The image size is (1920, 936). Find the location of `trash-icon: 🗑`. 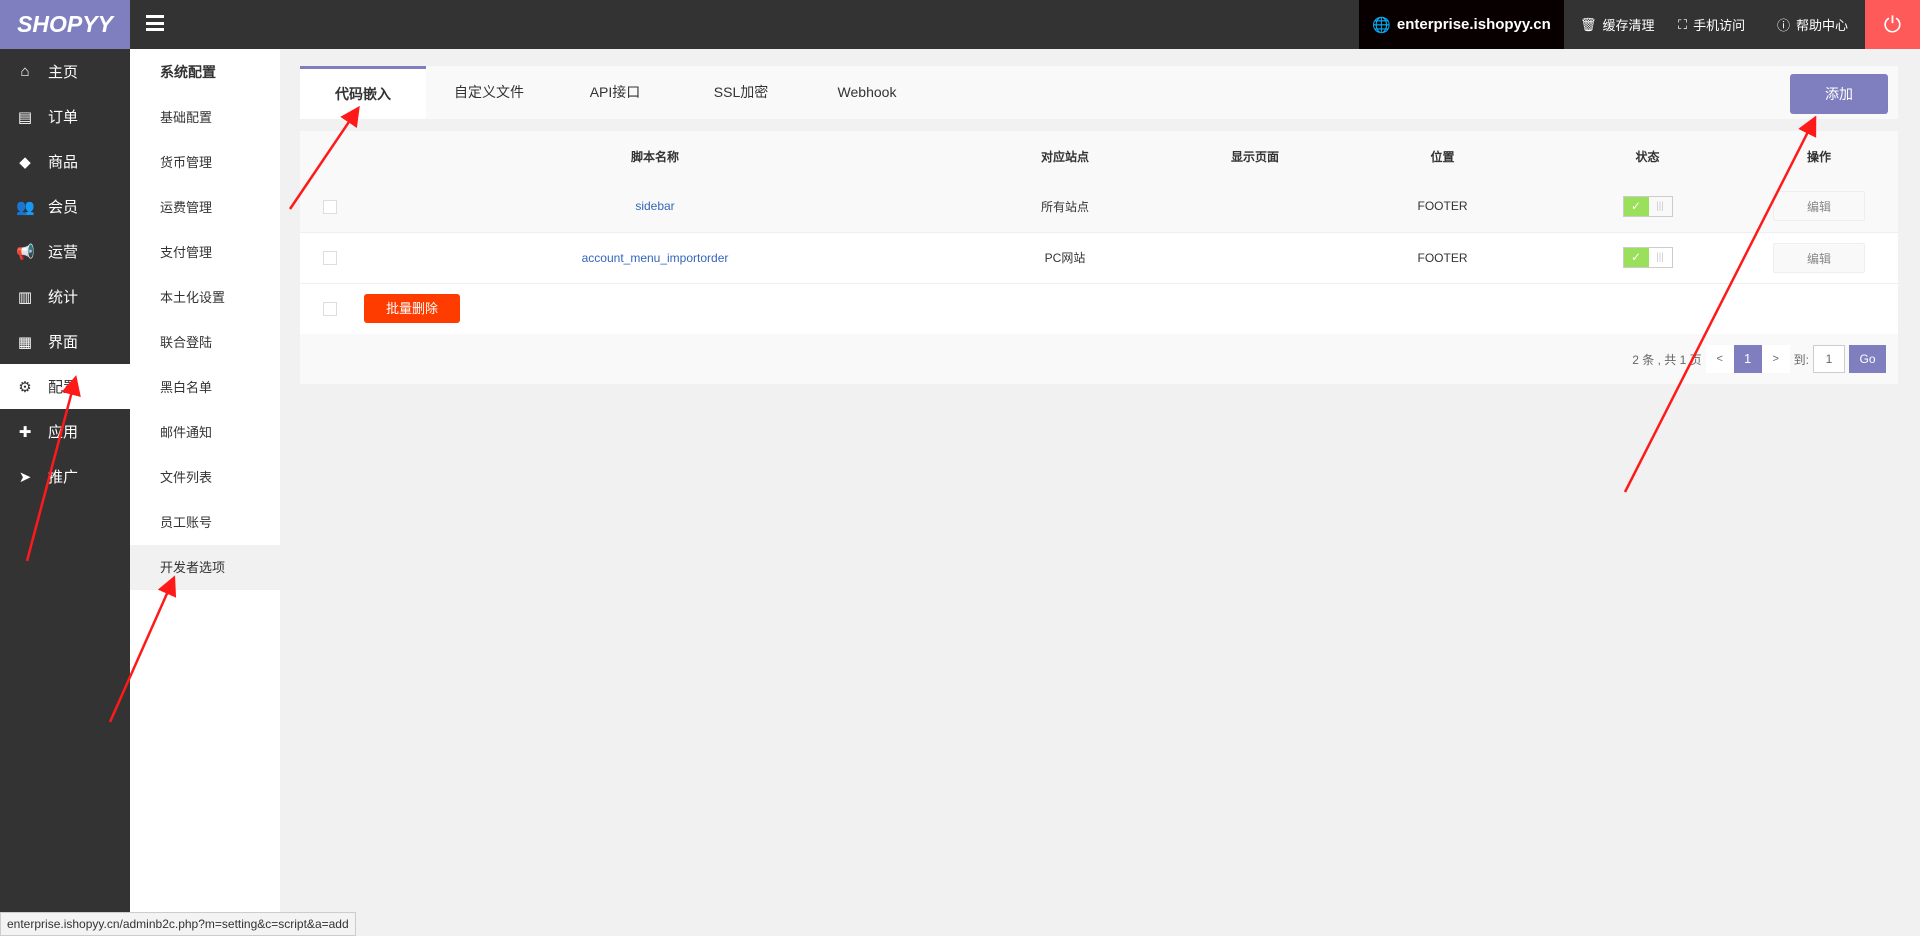

trash-icon: 🗑 is located at coordinates (1588, 24).